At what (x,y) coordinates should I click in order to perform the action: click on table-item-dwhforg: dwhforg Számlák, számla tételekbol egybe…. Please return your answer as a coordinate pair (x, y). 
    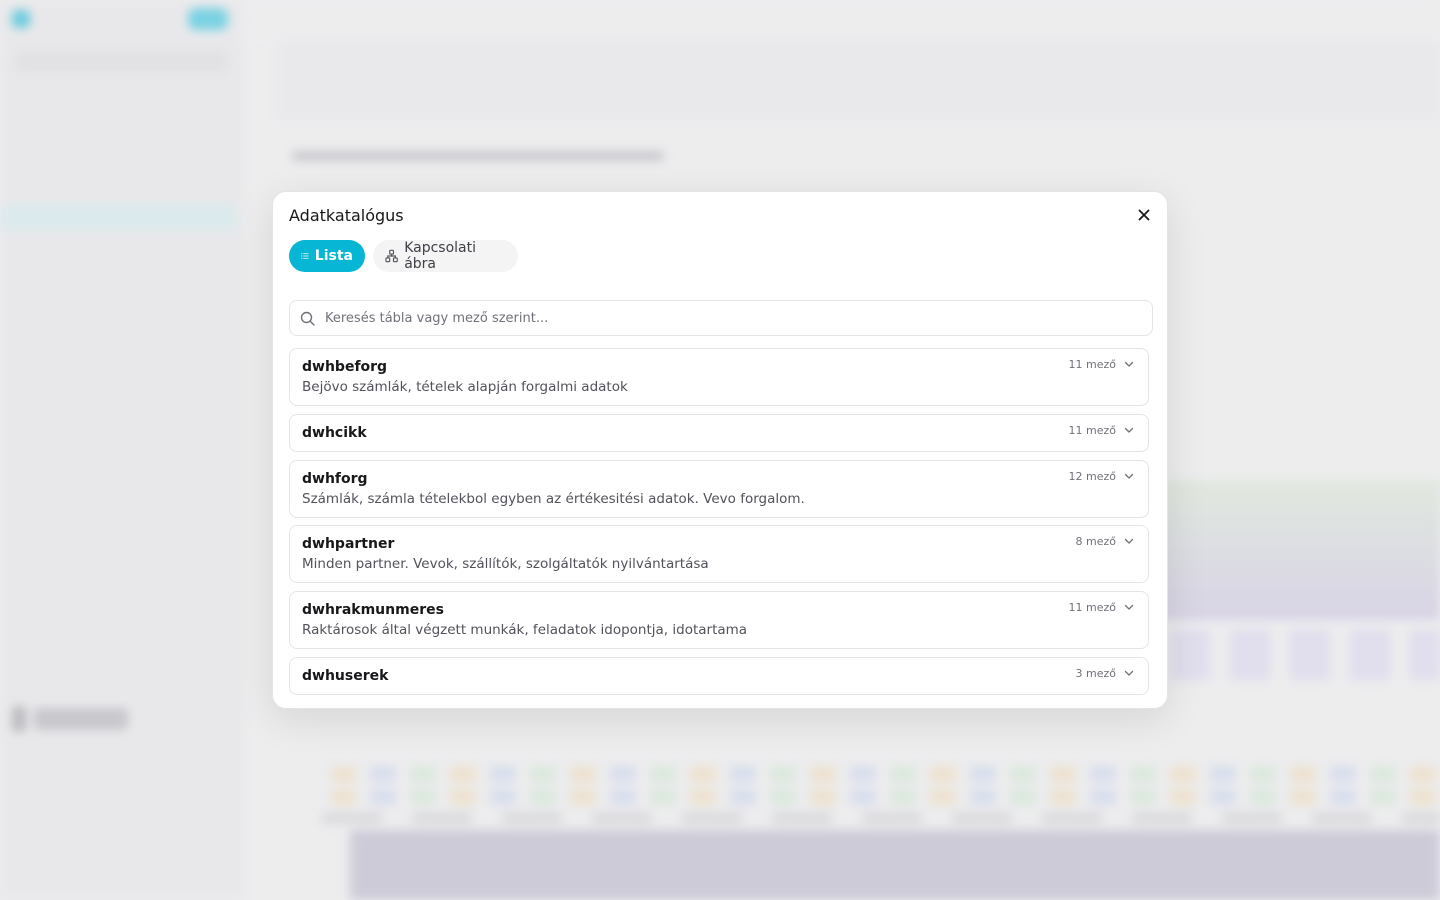
    Looking at the image, I should click on (719, 489).